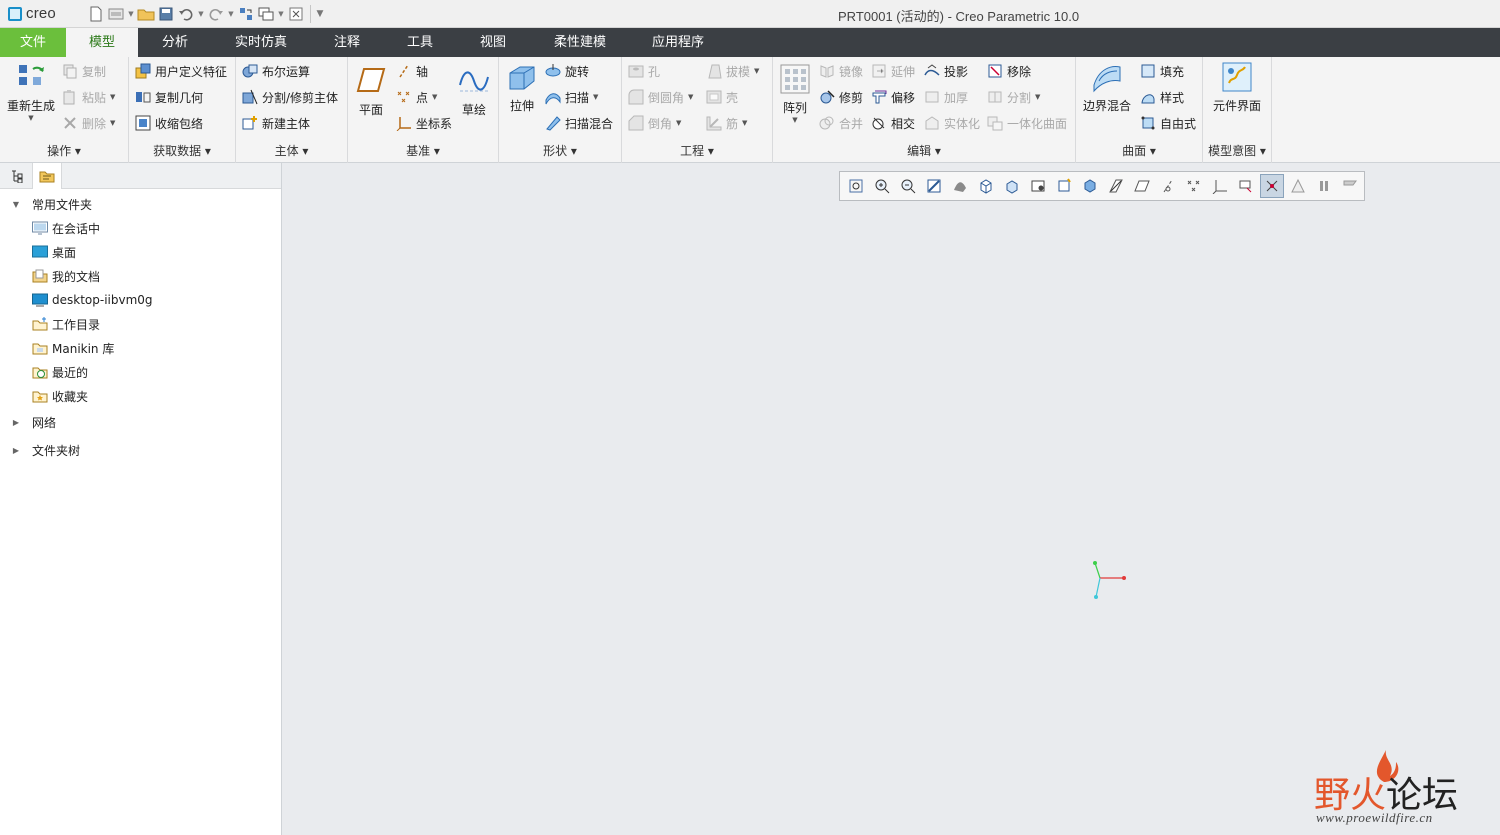 The height and width of the screenshot is (835, 1500). Describe the element at coordinates (678, 42) in the screenshot. I see `tab-applications: 应用程序` at that location.